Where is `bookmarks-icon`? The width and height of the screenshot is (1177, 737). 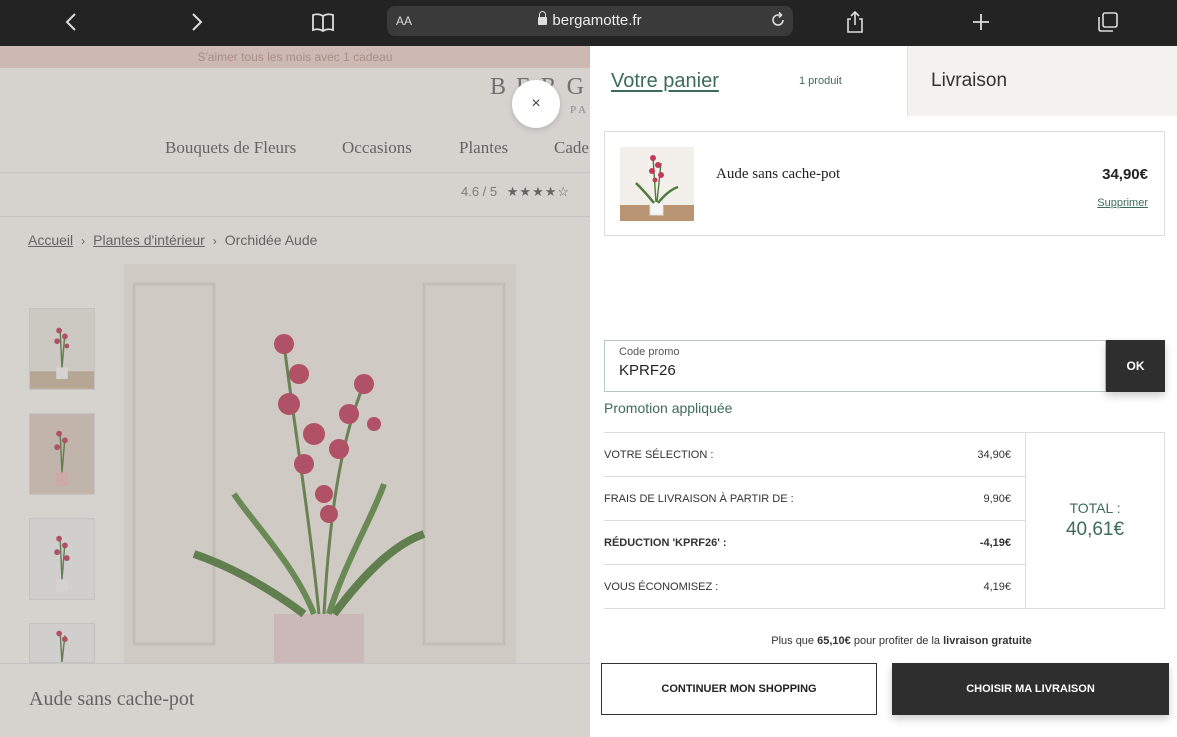
bookmarks-icon is located at coordinates (323, 22).